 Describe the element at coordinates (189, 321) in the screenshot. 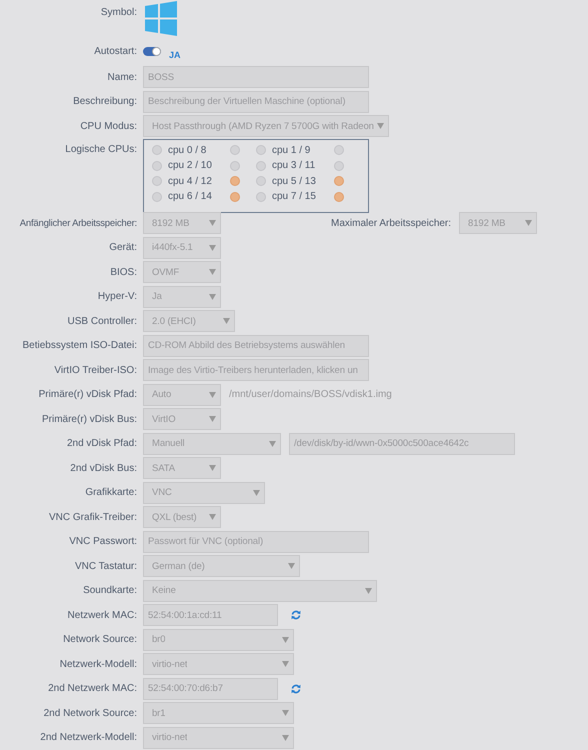

I see `dropdown: 2.0 (EHCI)` at that location.